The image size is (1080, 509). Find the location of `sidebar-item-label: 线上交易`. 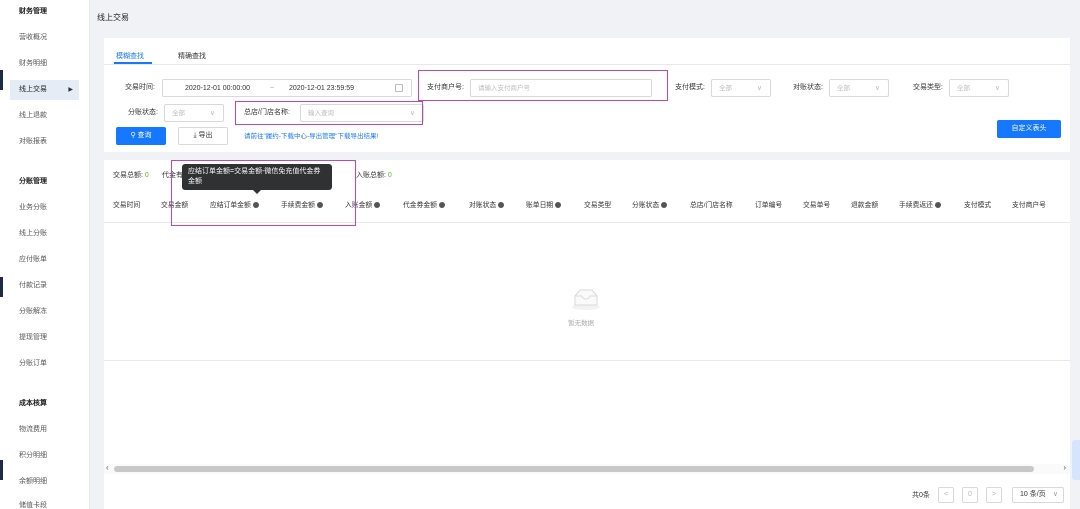

sidebar-item-label: 线上交易 is located at coordinates (33, 89).